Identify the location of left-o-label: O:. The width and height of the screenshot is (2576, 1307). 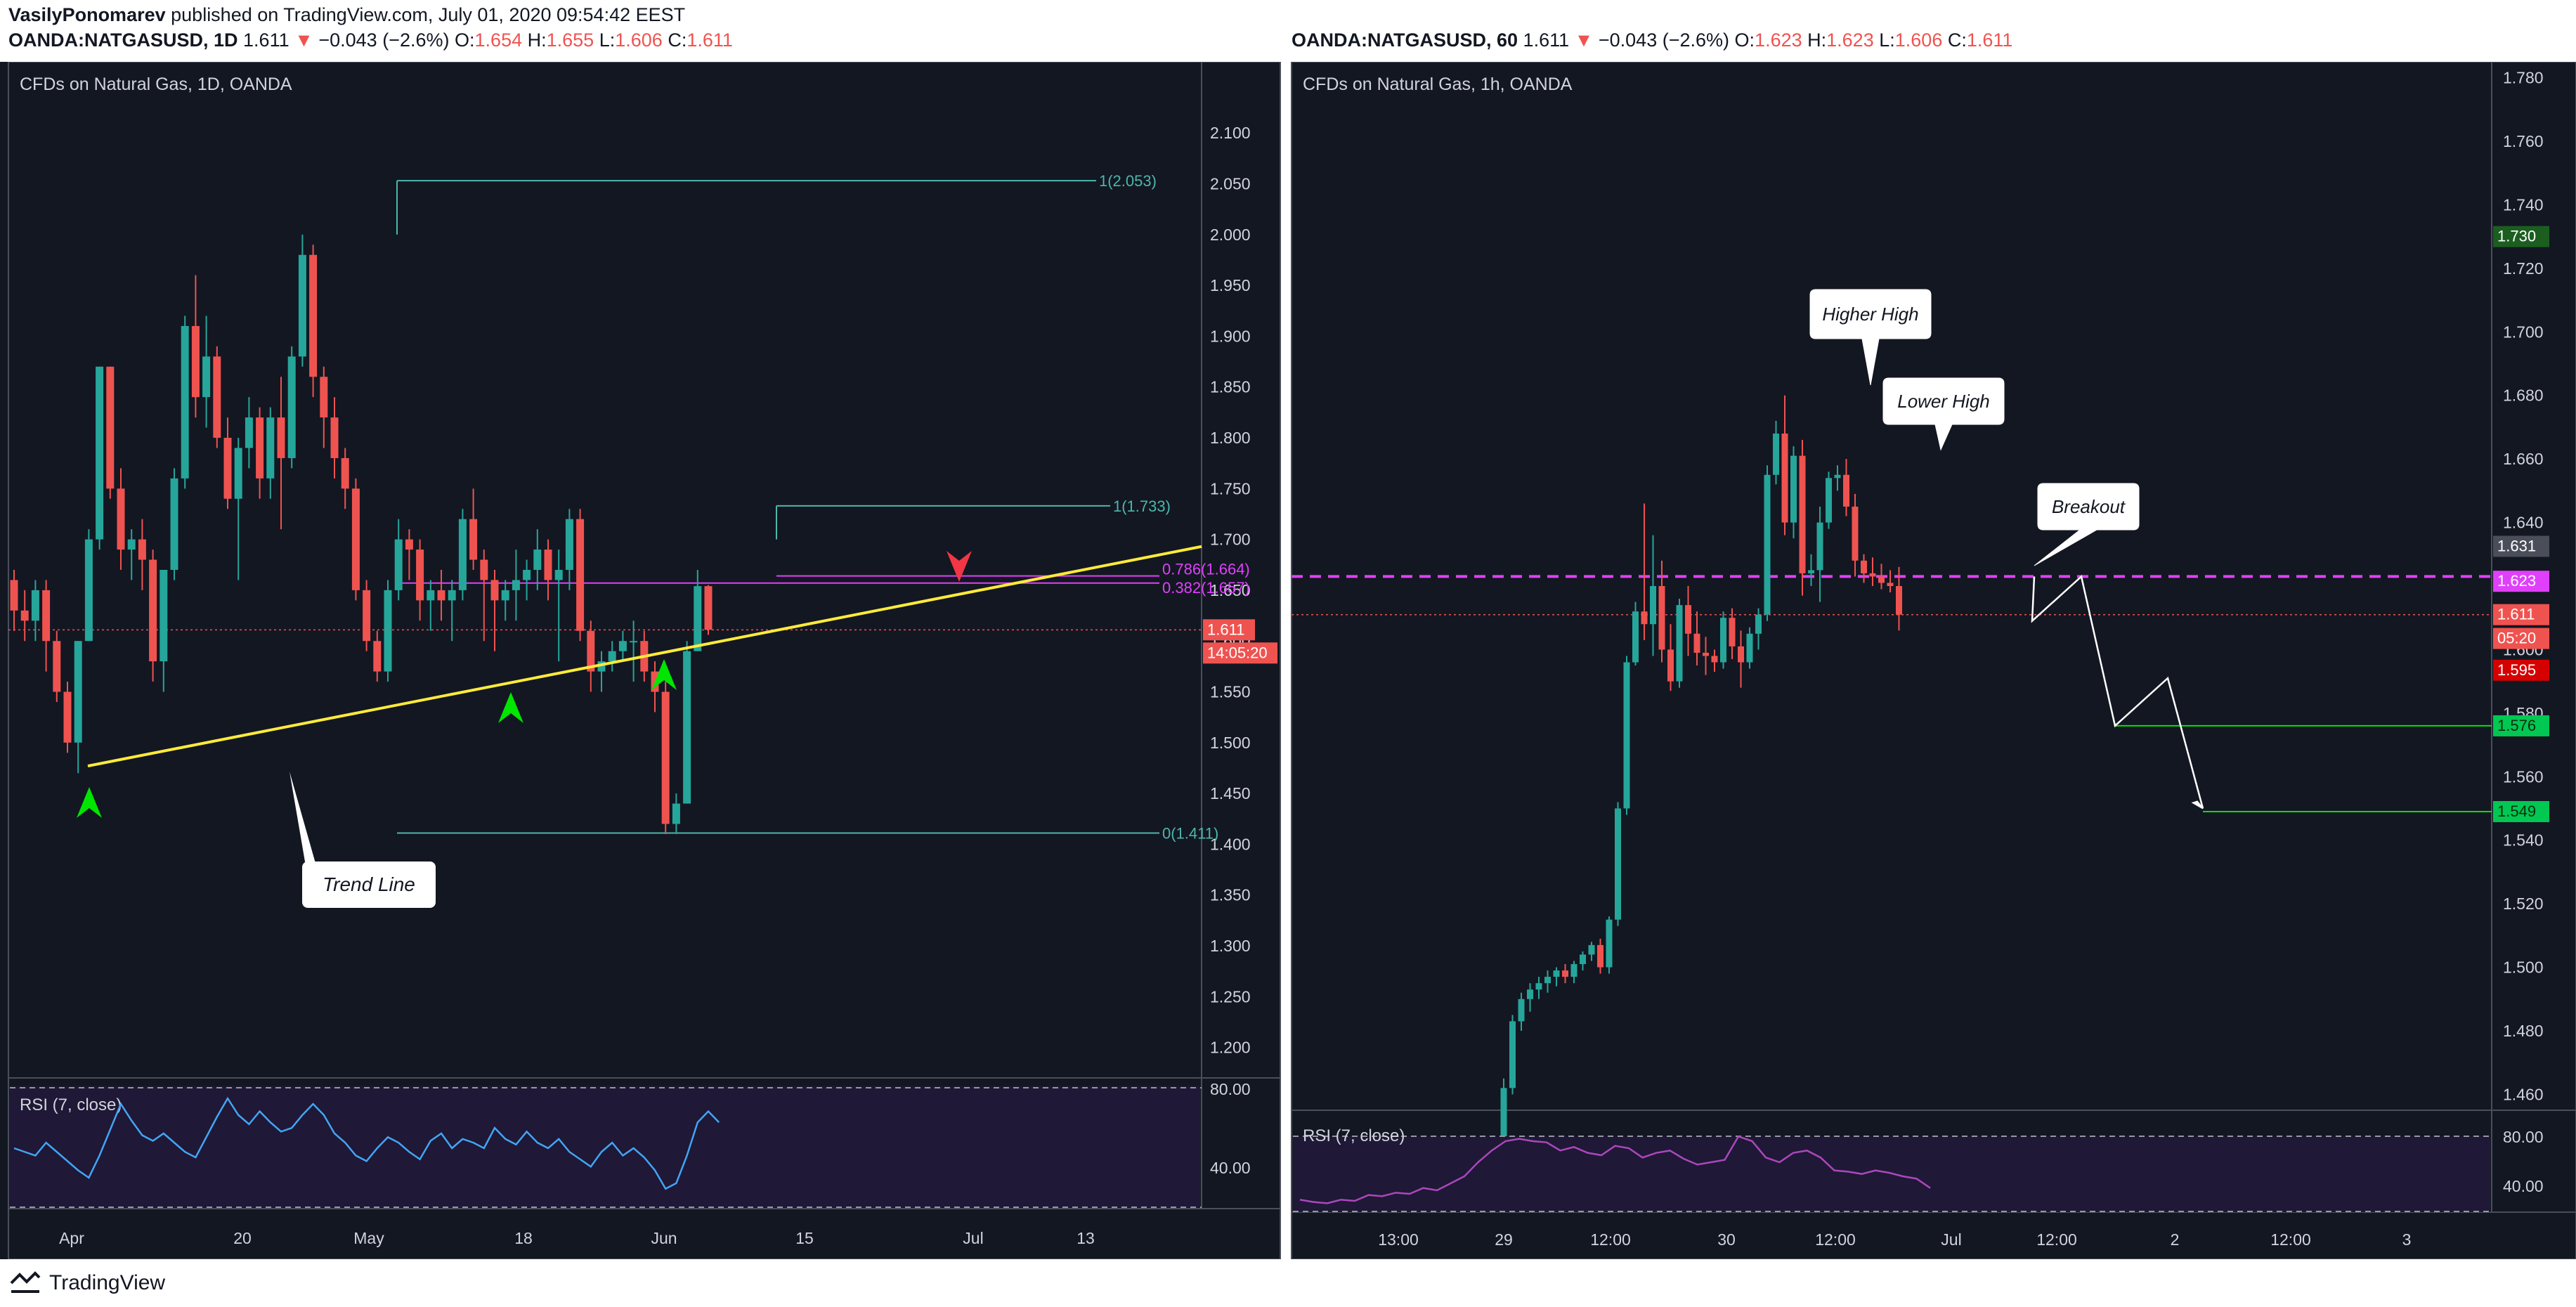
(465, 40).